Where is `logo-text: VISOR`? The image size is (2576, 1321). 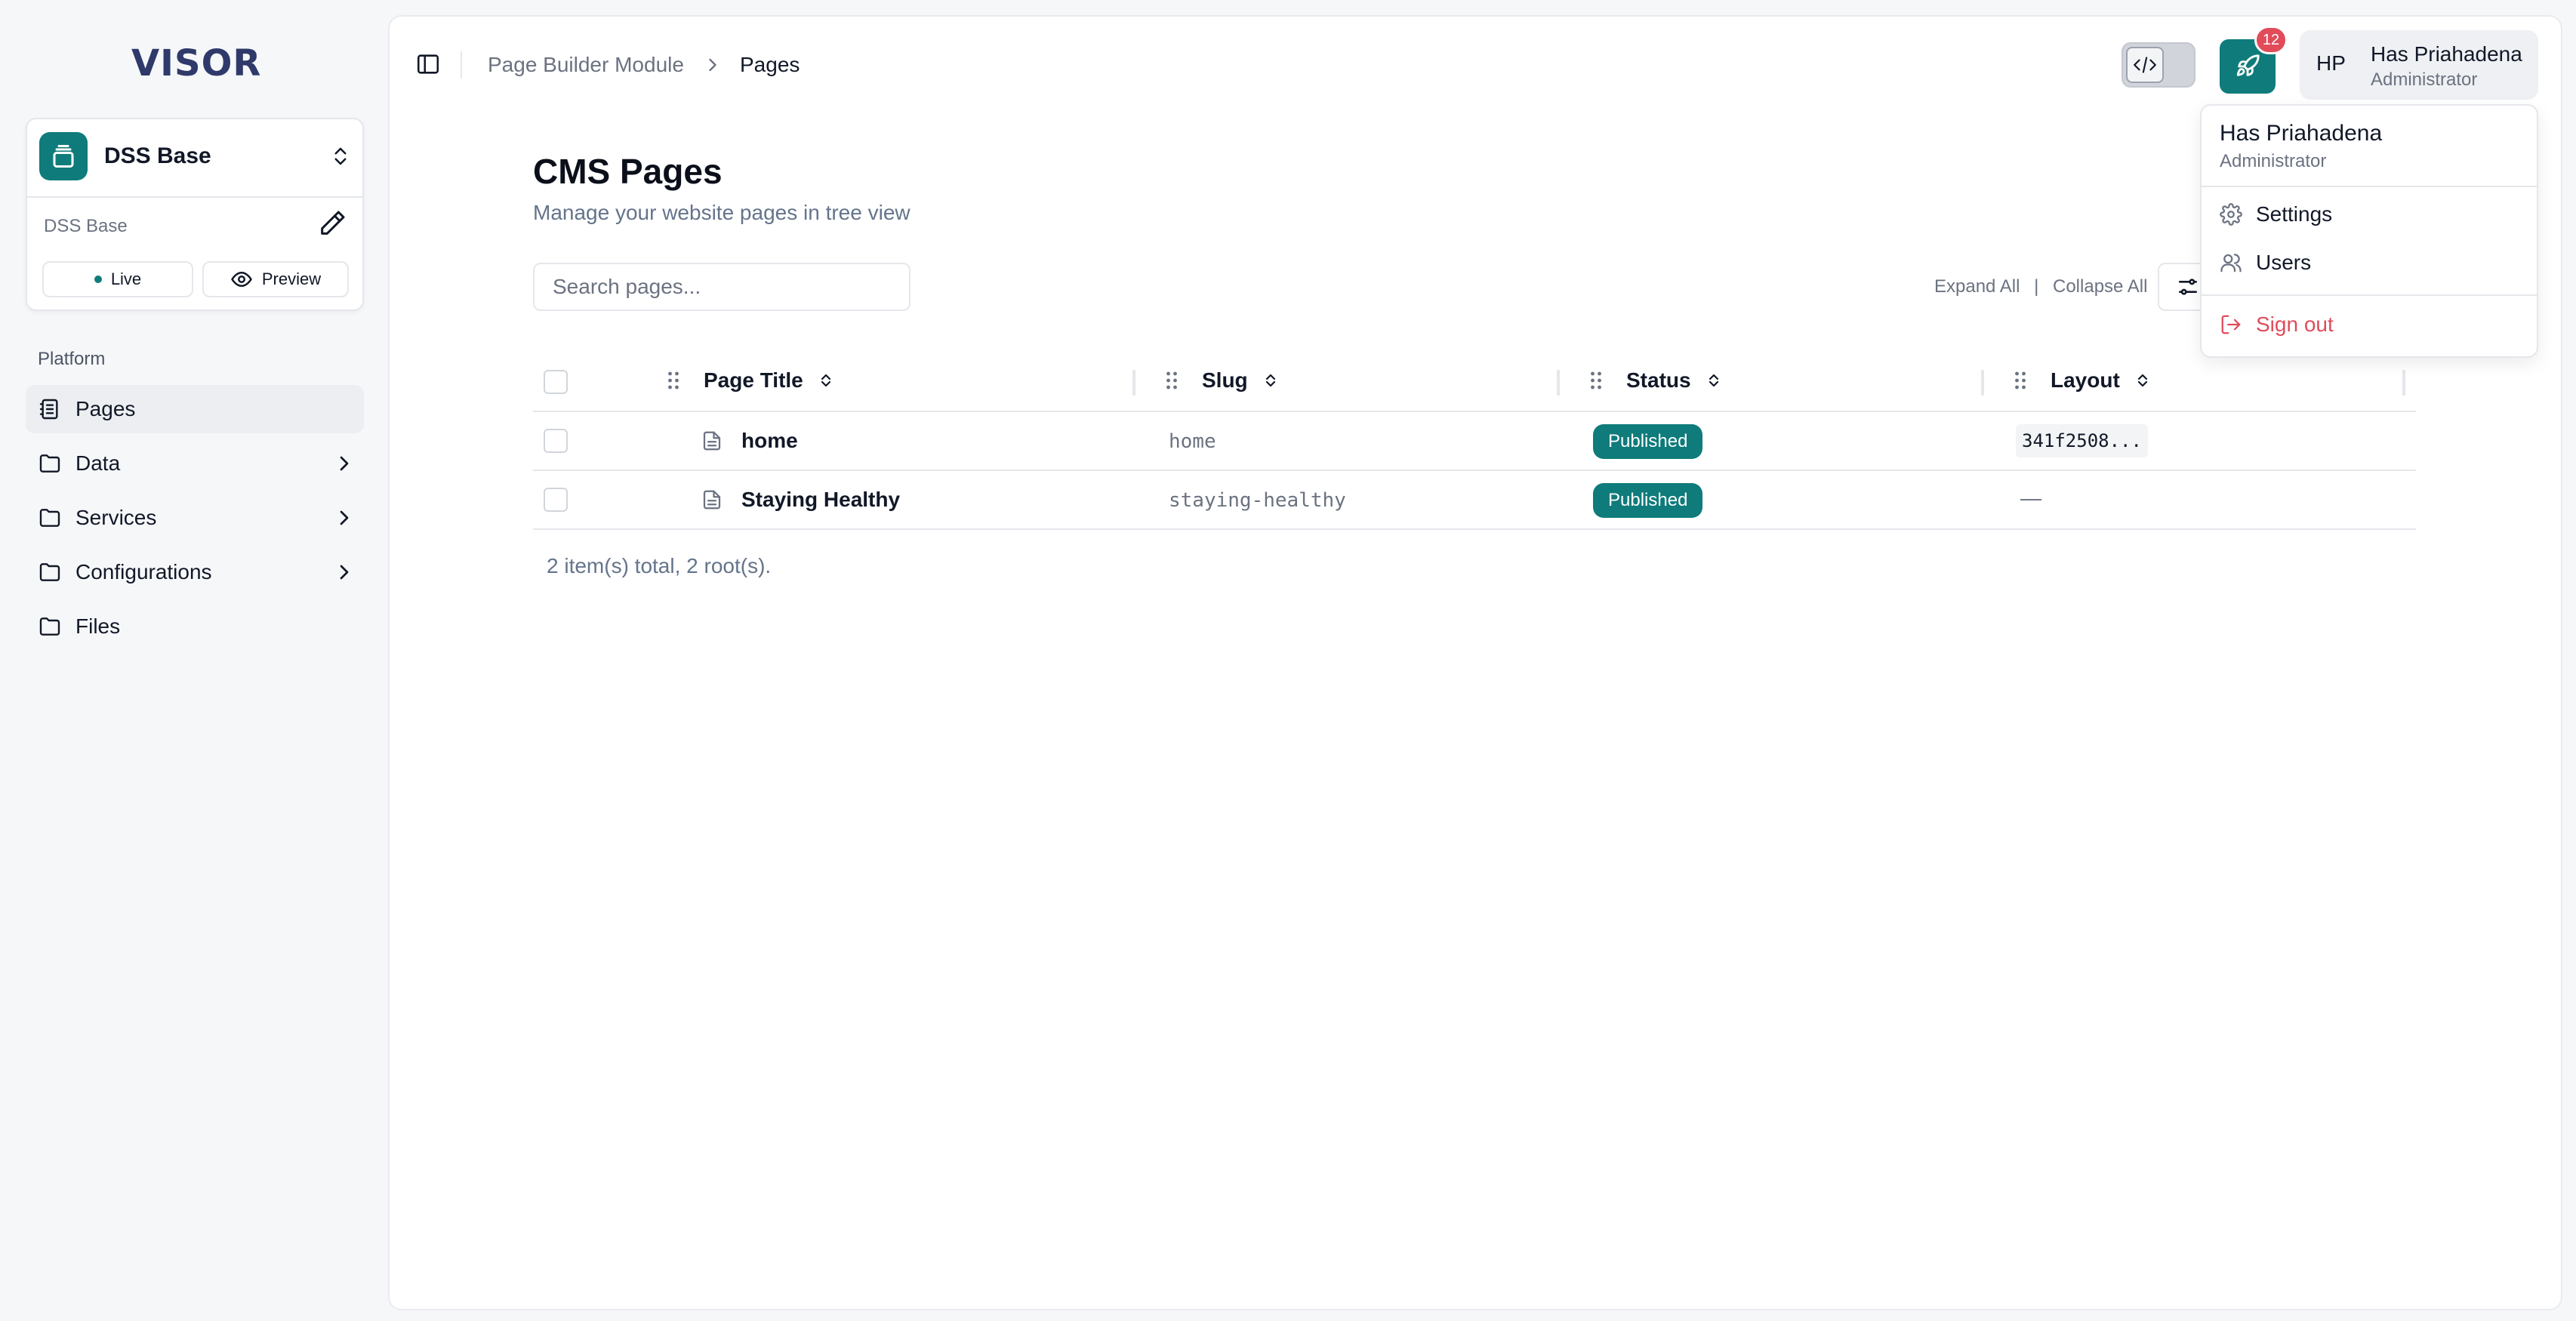 logo-text: VISOR is located at coordinates (197, 64).